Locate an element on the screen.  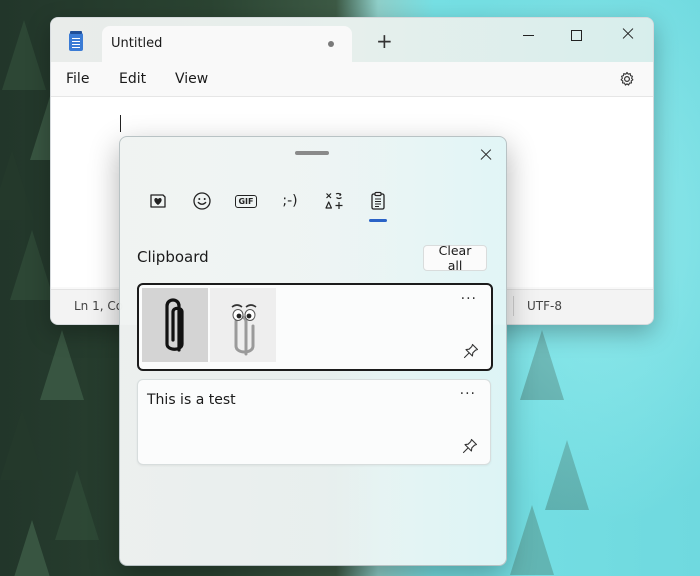
menu-bar: File Edit View is located at coordinates (352, 79).